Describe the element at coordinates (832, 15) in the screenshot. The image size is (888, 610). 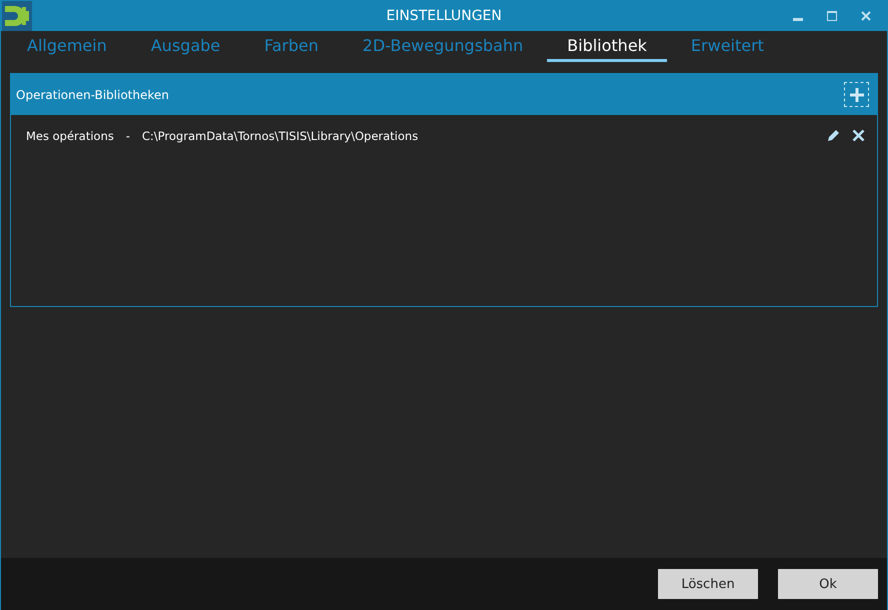
I see `maximize-icon` at that location.